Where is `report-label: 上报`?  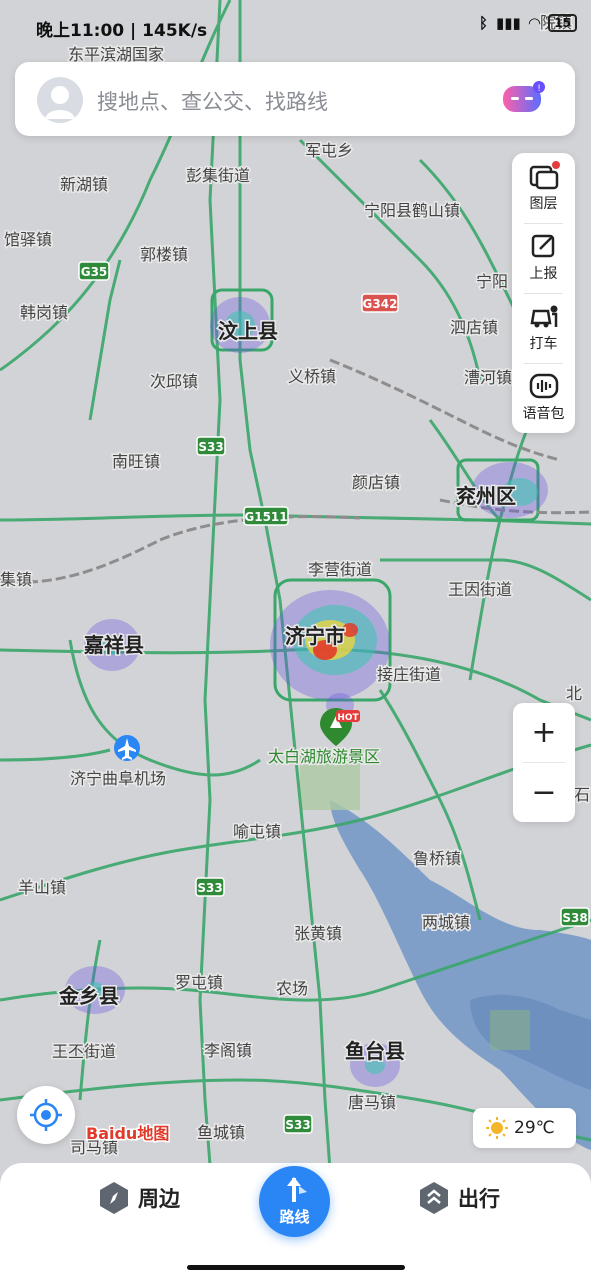 report-label: 上报 is located at coordinates (543, 274).